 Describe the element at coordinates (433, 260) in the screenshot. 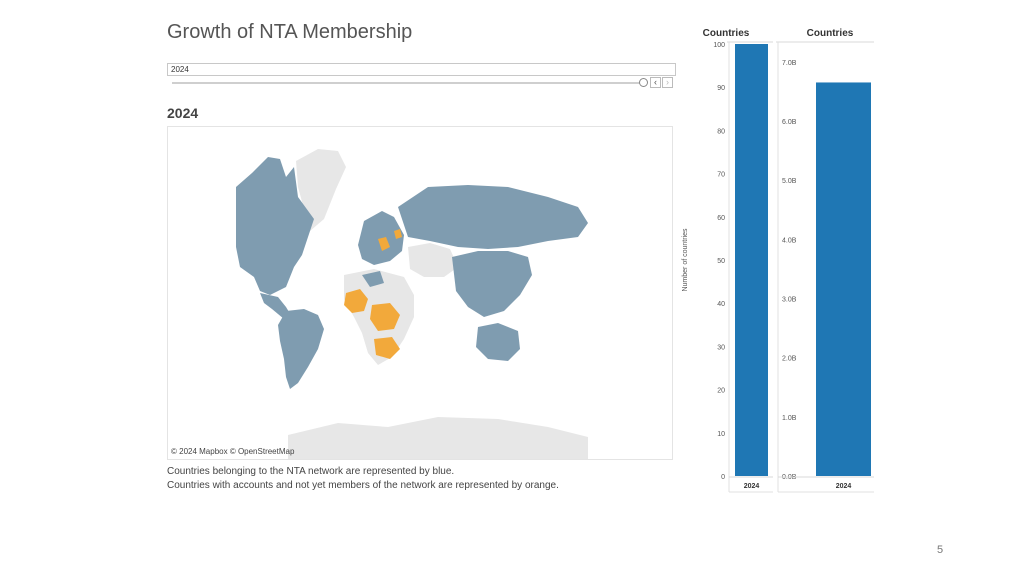

I see `map-region-central-asia` at that location.